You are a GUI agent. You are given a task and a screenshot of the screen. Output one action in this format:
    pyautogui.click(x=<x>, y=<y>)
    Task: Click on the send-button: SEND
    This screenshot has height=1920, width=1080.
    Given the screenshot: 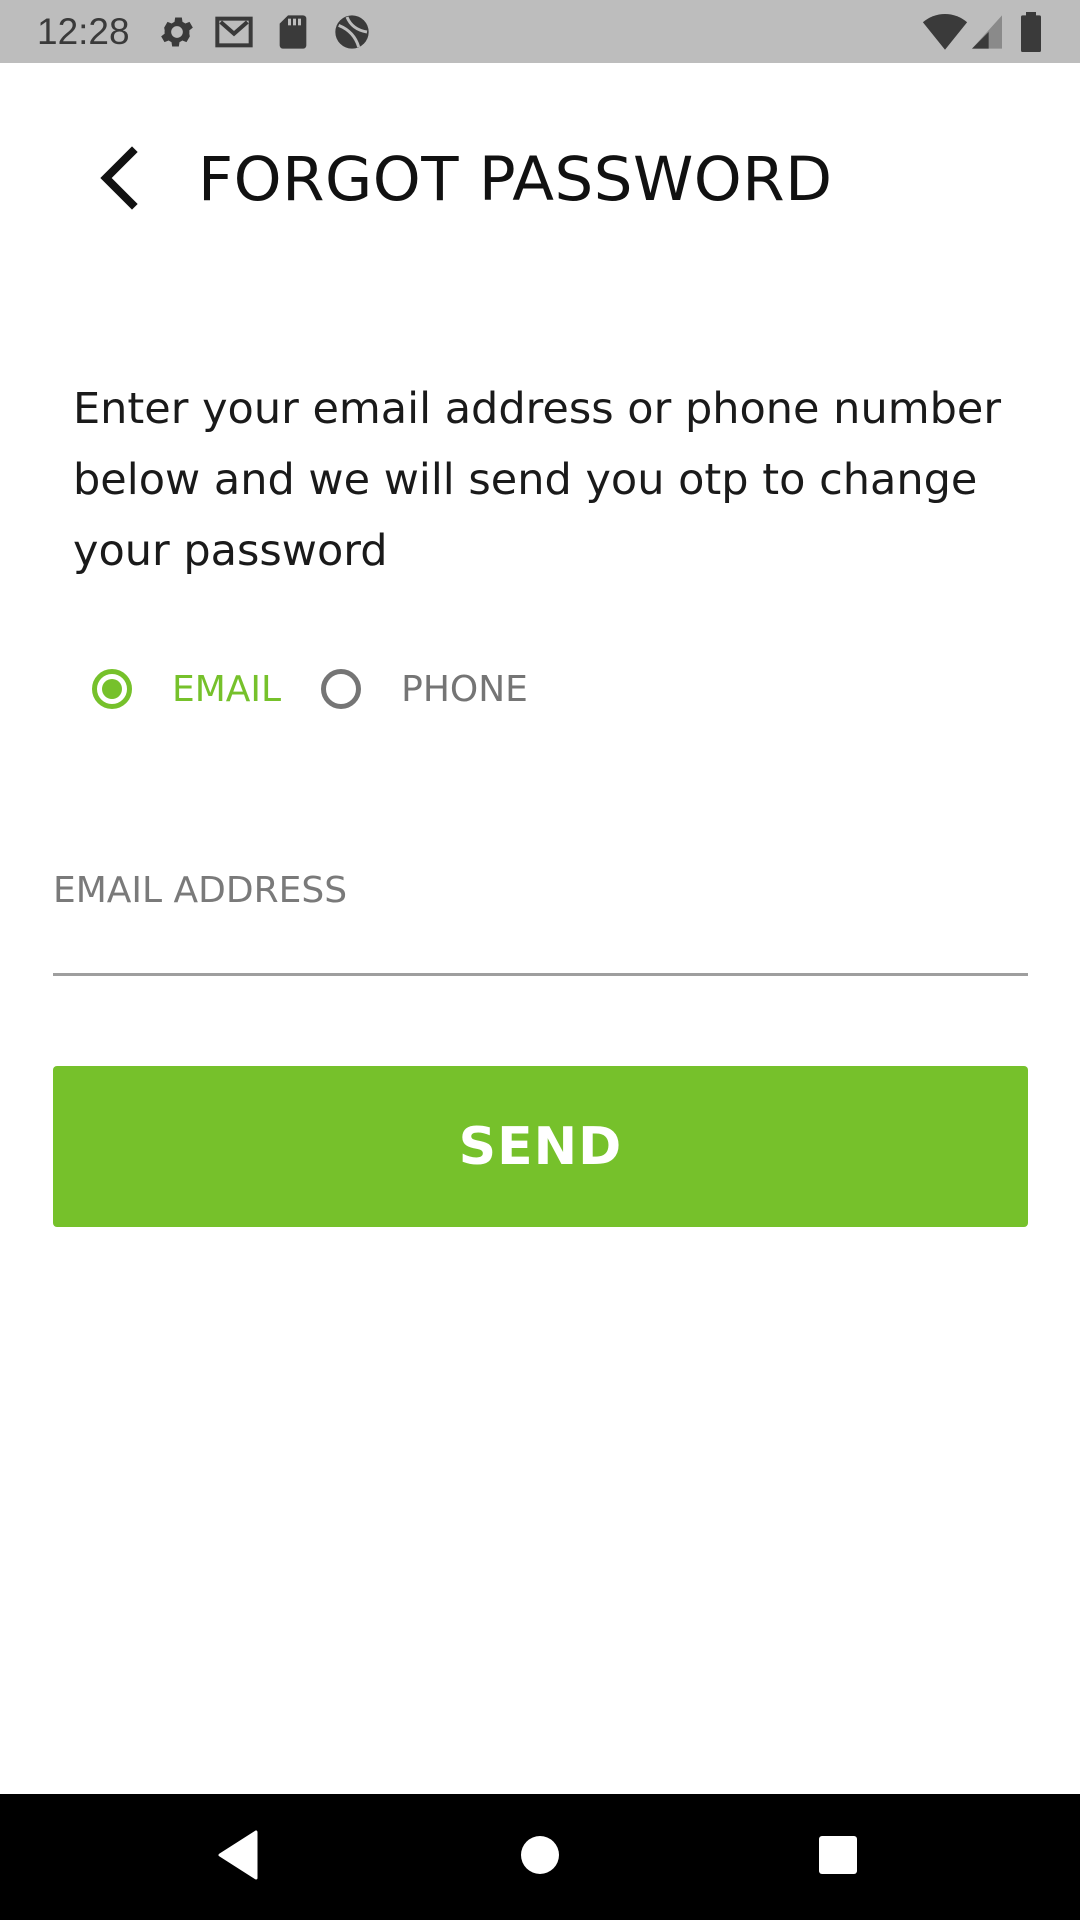 What is the action you would take?
    pyautogui.click(x=540, y=1146)
    